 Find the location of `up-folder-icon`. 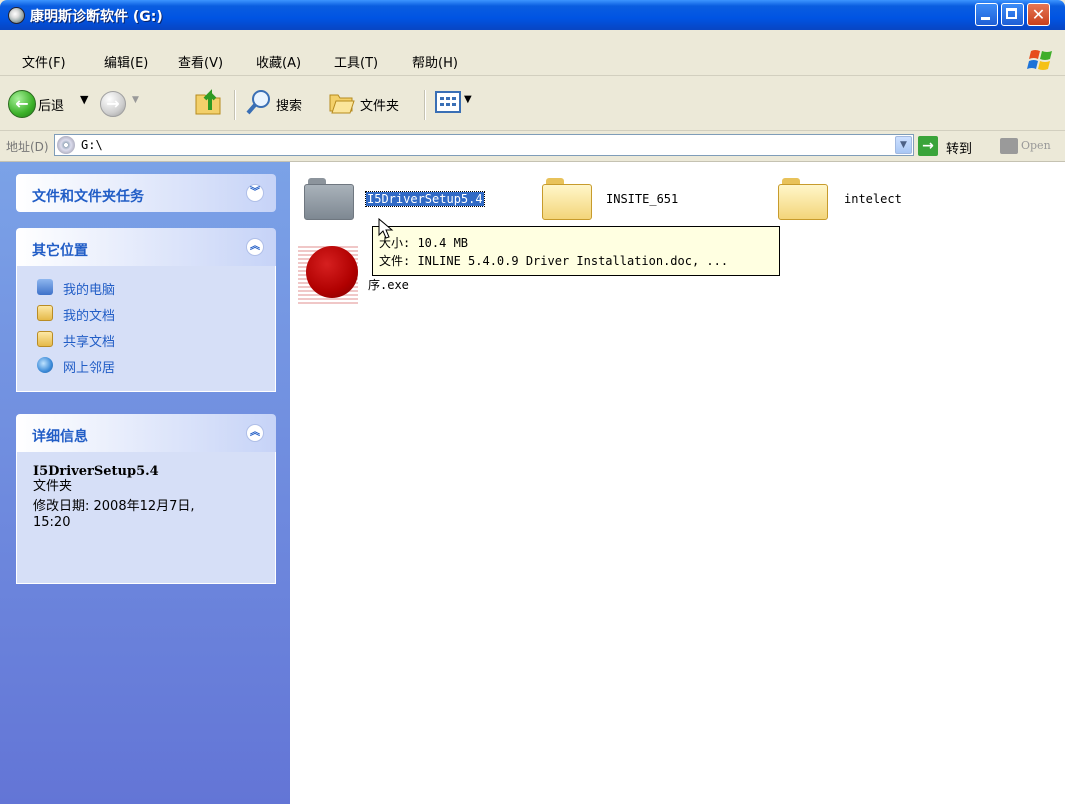

up-folder-icon is located at coordinates (209, 101).